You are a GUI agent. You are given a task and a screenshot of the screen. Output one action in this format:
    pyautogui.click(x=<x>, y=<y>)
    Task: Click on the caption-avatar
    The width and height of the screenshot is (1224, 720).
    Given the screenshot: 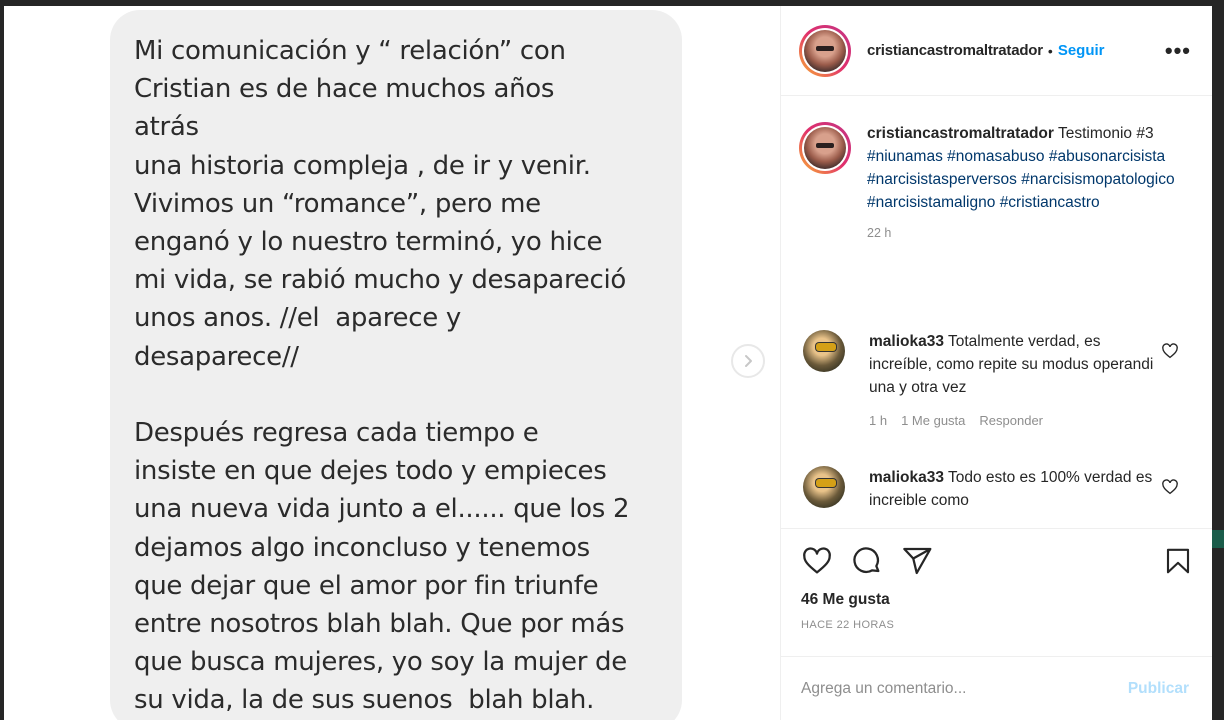 What is the action you would take?
    pyautogui.click(x=825, y=148)
    